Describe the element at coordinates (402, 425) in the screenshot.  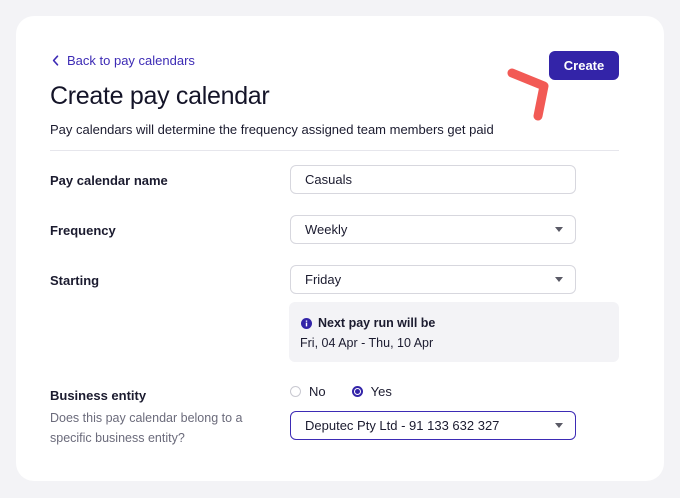
I see `business-entity-value: Deputec Pty Ltd - 91 133 632 327` at that location.